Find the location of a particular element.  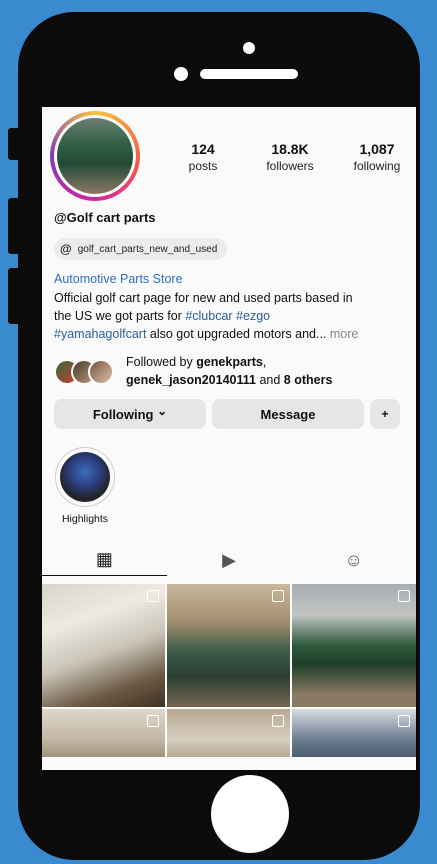

sensor-dot is located at coordinates (181, 74).